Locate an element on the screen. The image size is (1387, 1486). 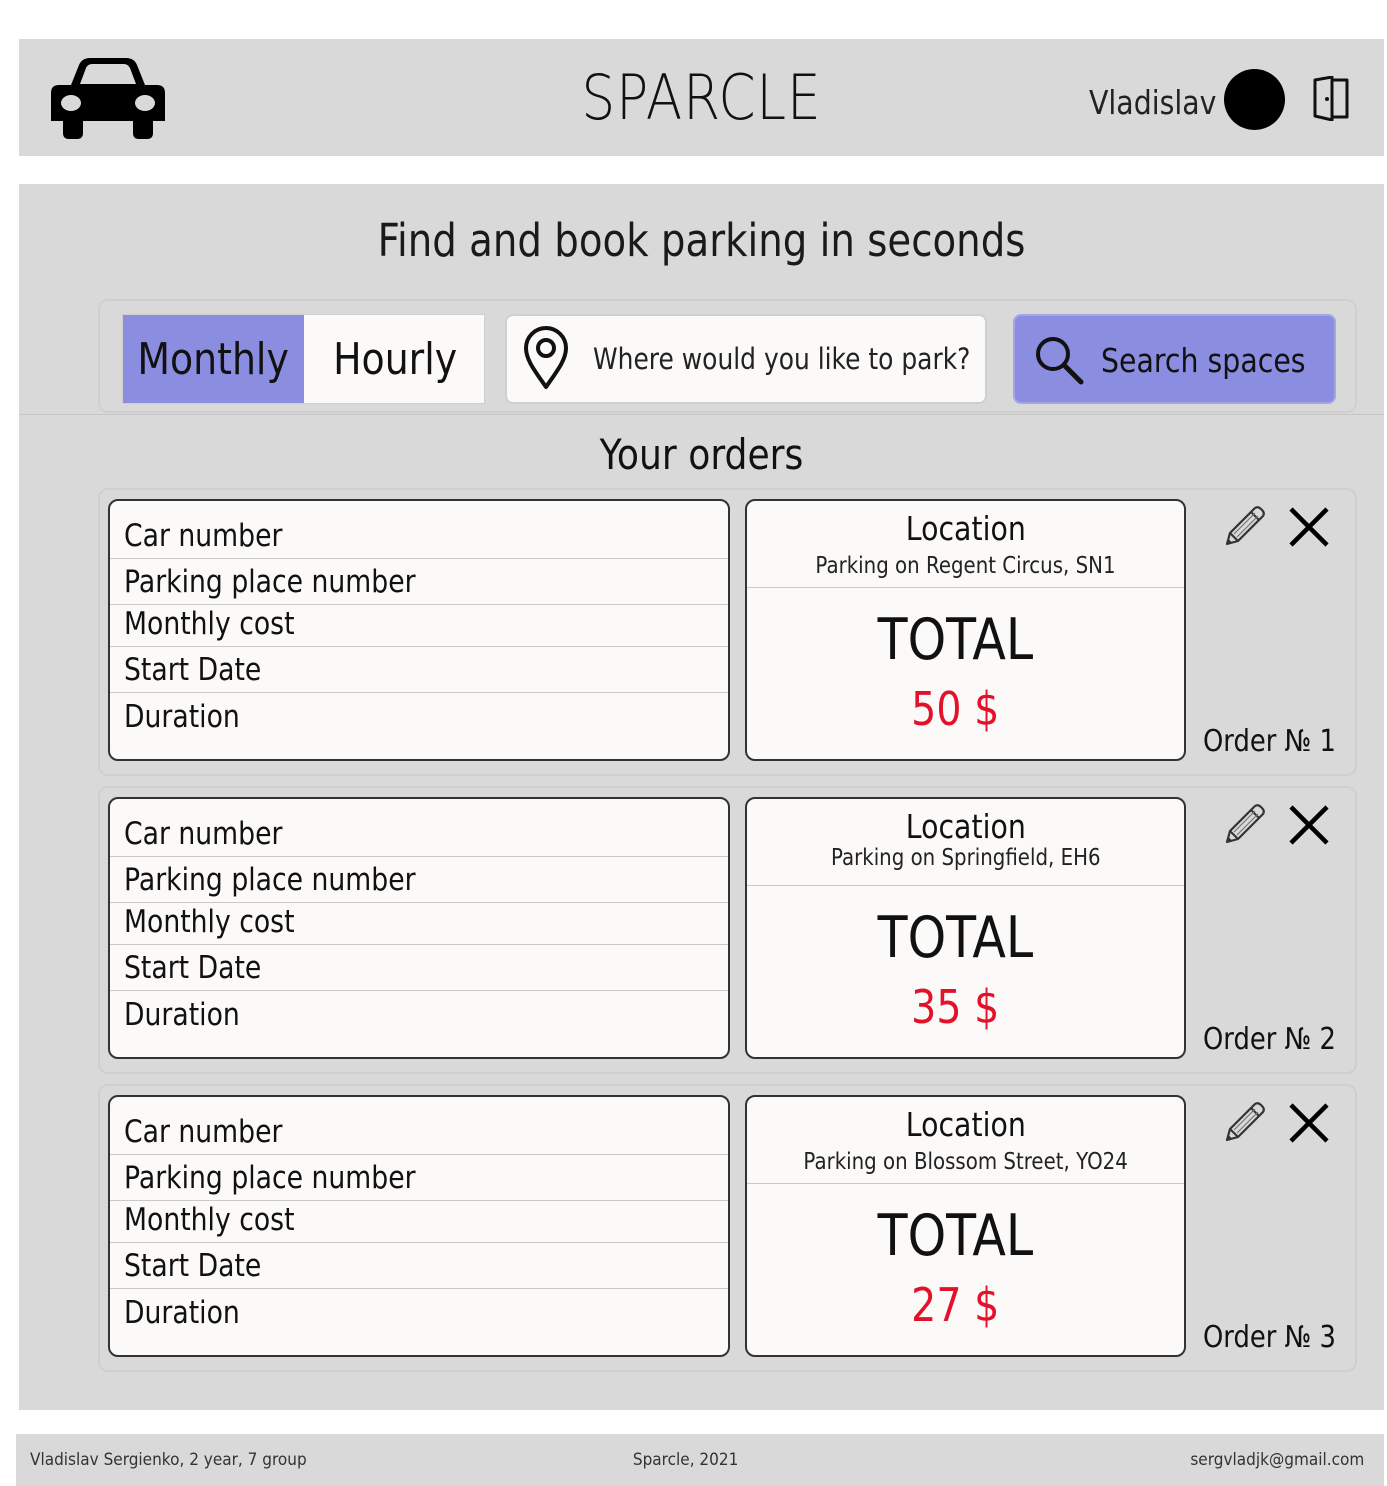
footer-email: sergvladjk@gmail.com is located at coordinates (1277, 1460).